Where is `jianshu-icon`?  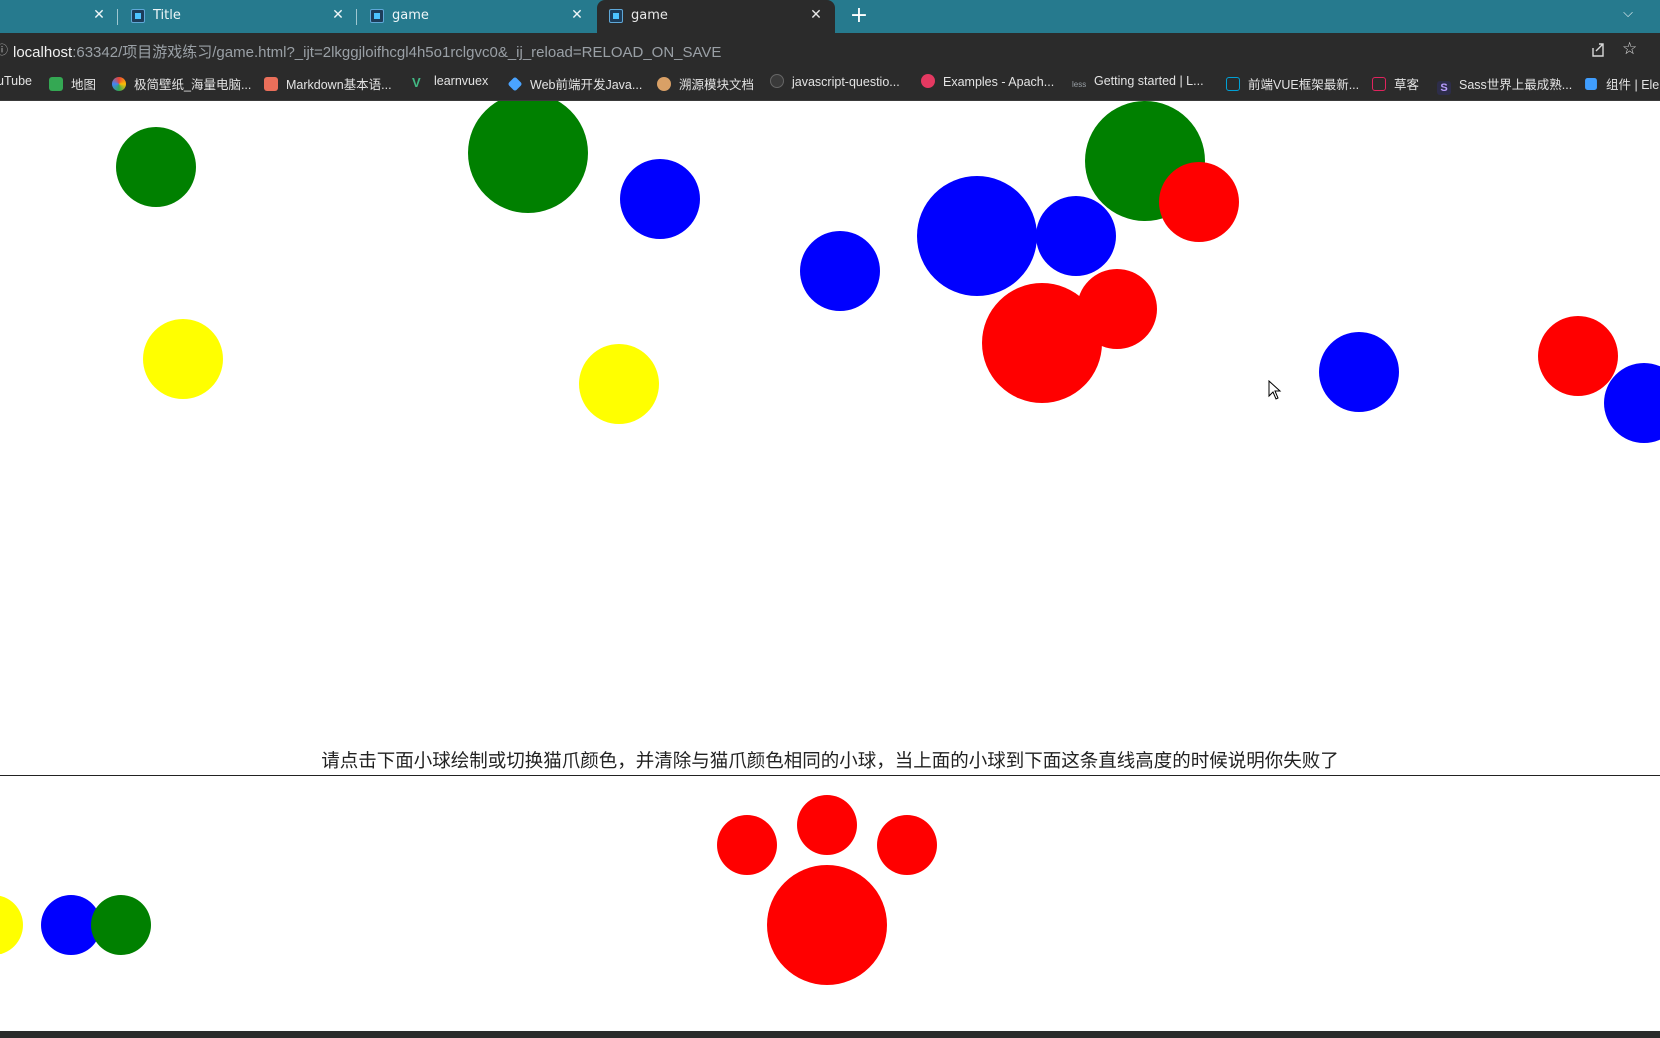
jianshu-icon is located at coordinates (271, 84).